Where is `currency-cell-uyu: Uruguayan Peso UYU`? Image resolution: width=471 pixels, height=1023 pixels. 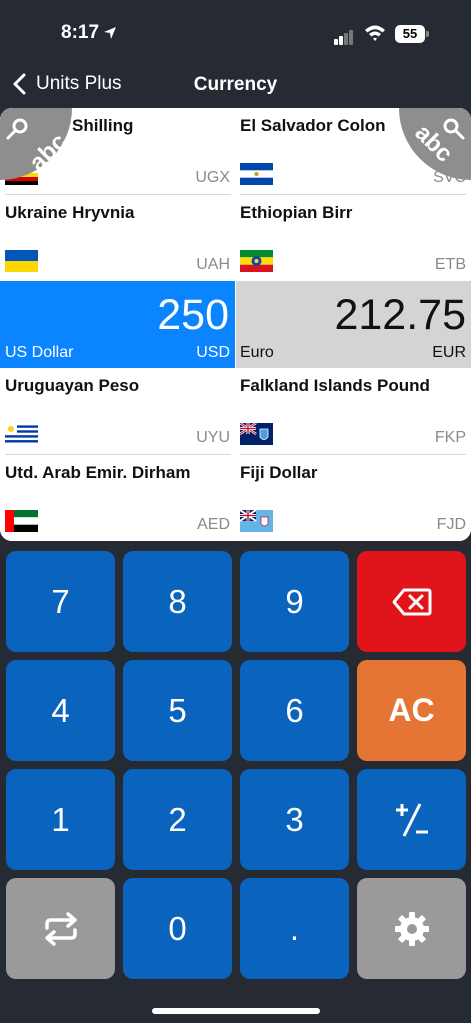
currency-cell-uyu: Uruguayan Peso UYU is located at coordinates (117, 411).